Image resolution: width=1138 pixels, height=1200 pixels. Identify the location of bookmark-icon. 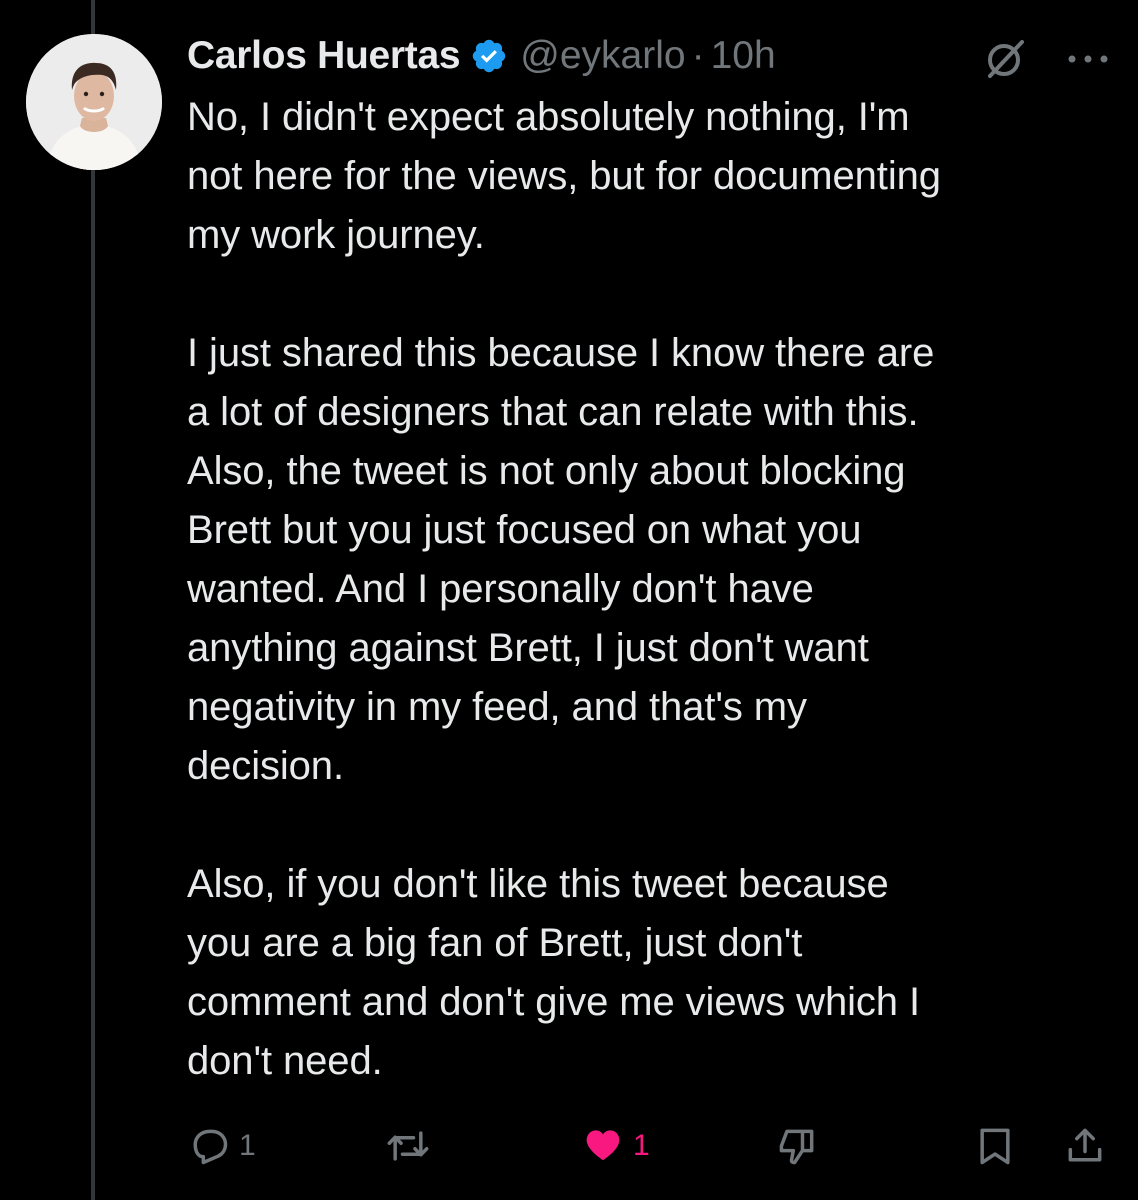
(995, 1146).